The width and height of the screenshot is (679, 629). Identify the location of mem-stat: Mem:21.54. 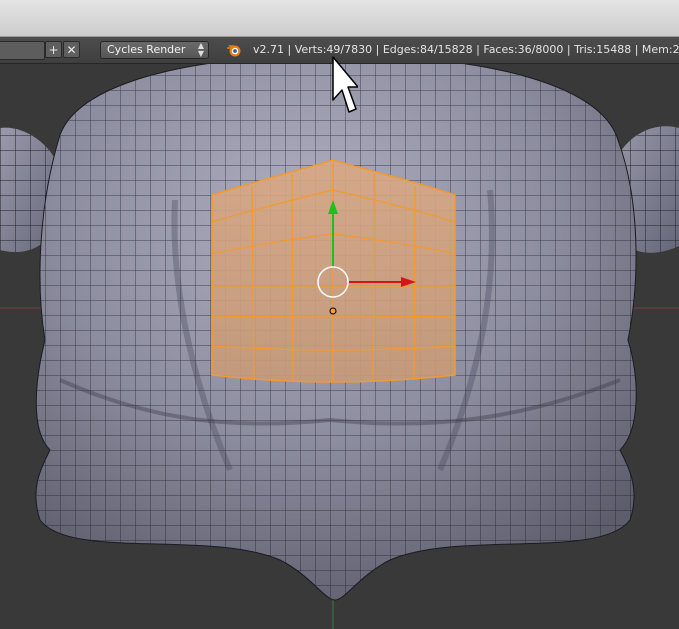
(660, 49).